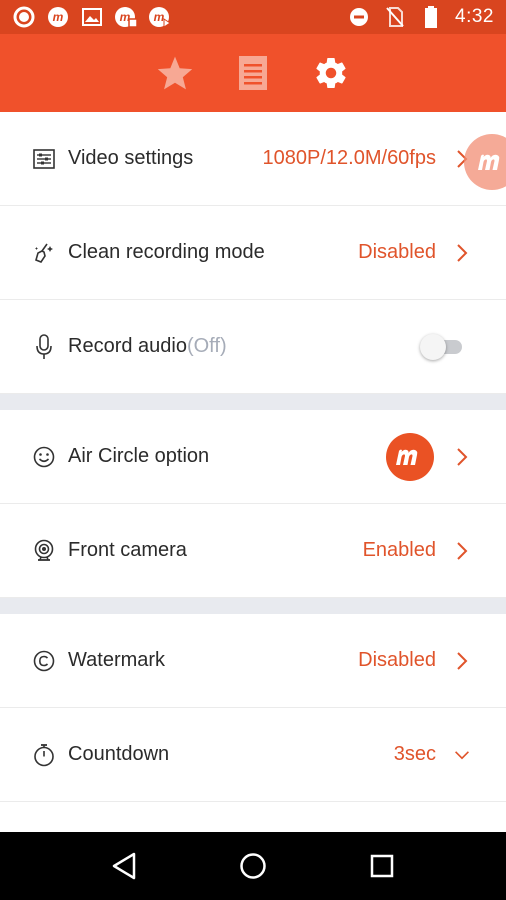  I want to click on recents-button, so click(382, 866).